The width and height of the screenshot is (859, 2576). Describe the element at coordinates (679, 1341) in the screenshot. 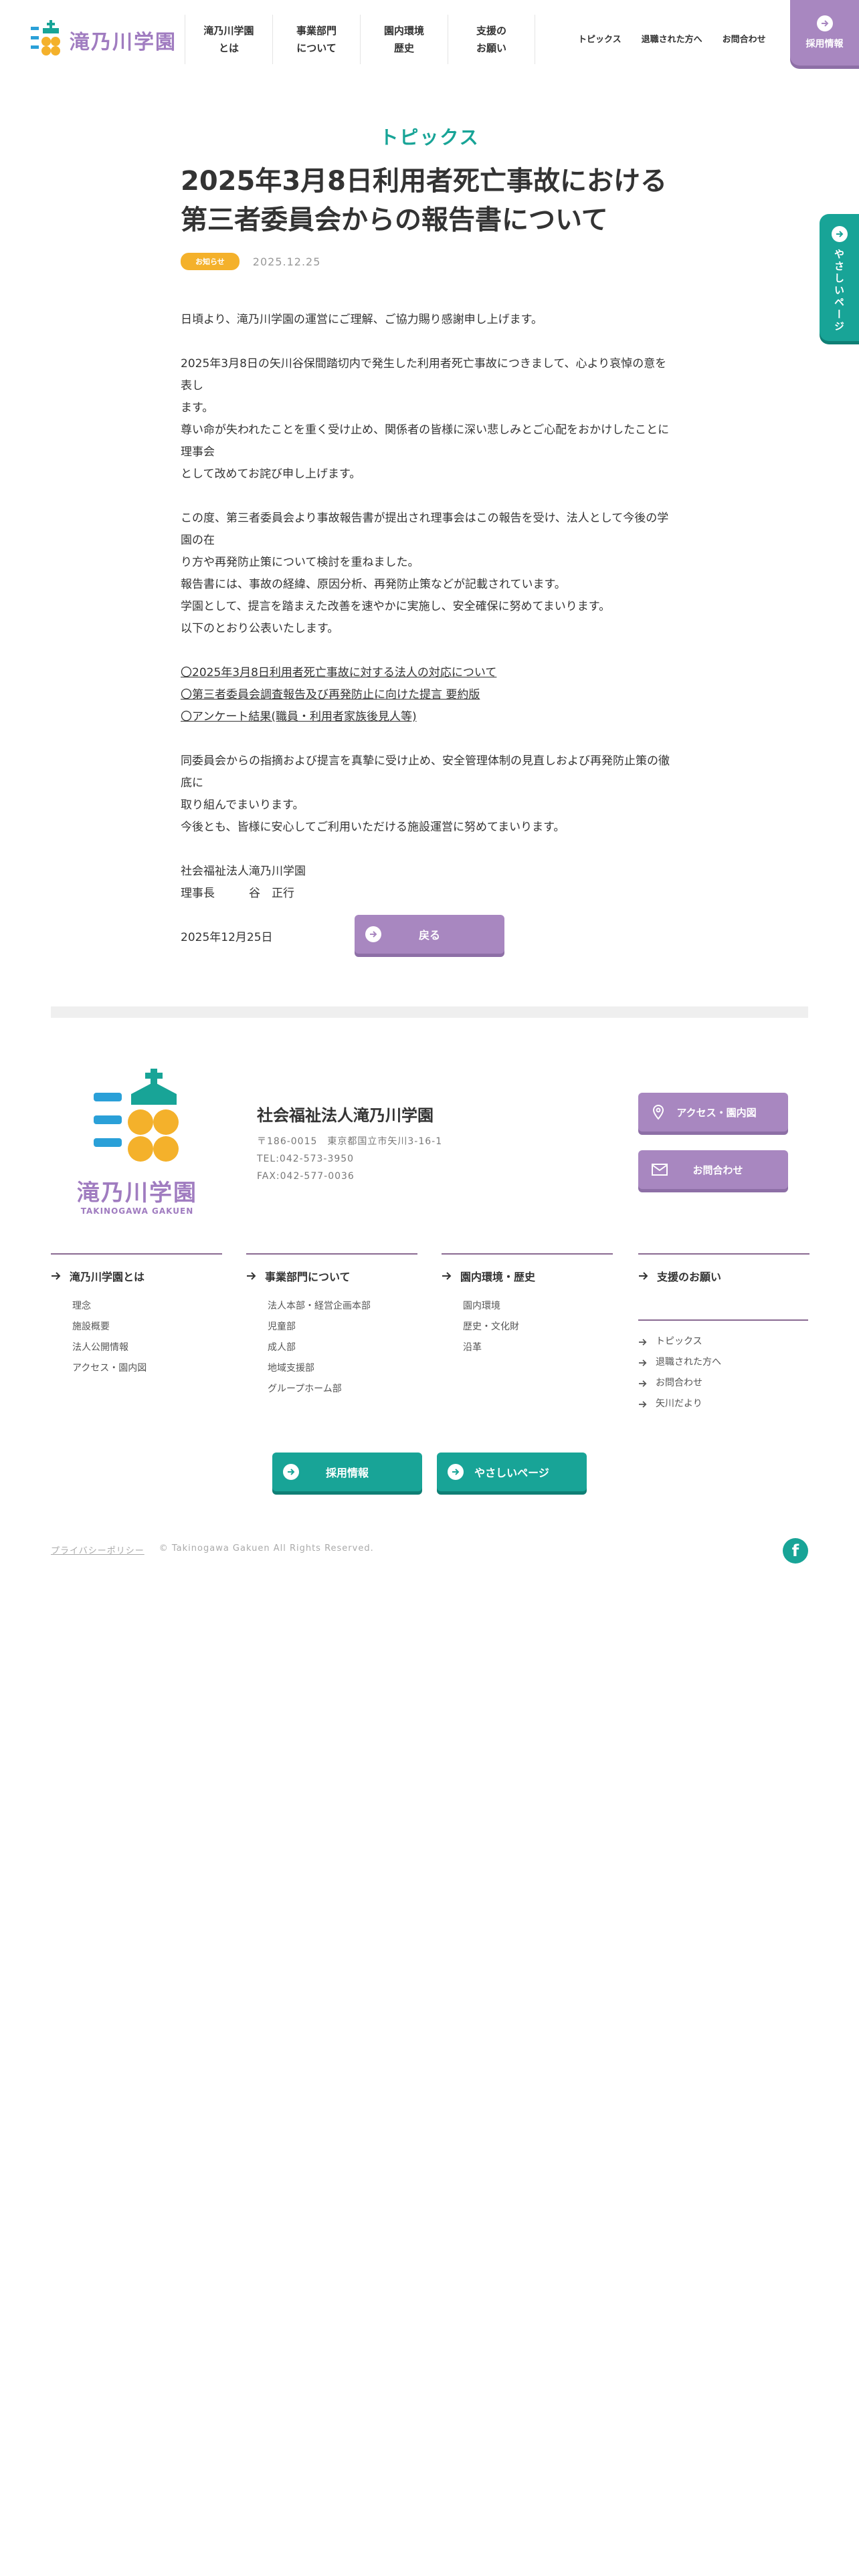

I see `footer-link: トピックス` at that location.